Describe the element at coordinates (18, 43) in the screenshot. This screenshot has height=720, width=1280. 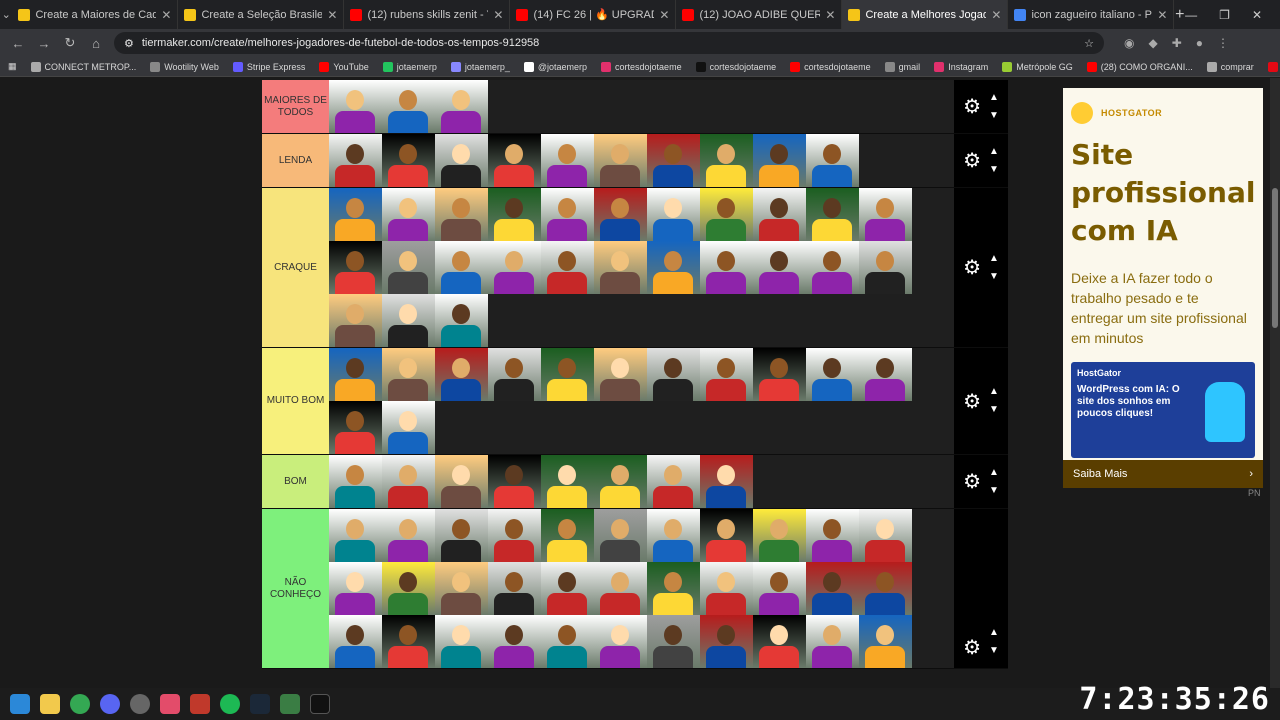
I see `back-icon: ←` at that location.